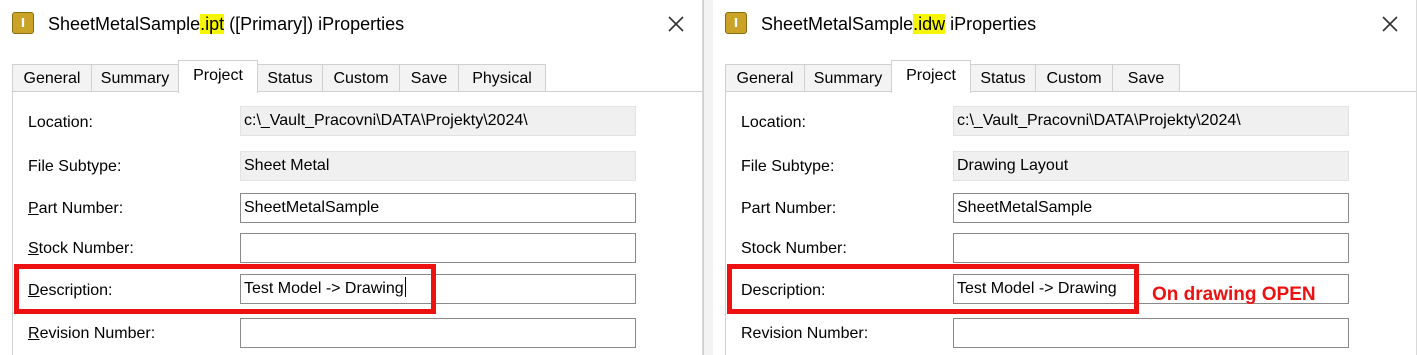  I want to click on file-subtype-field: Sheet Metal, so click(438, 166).